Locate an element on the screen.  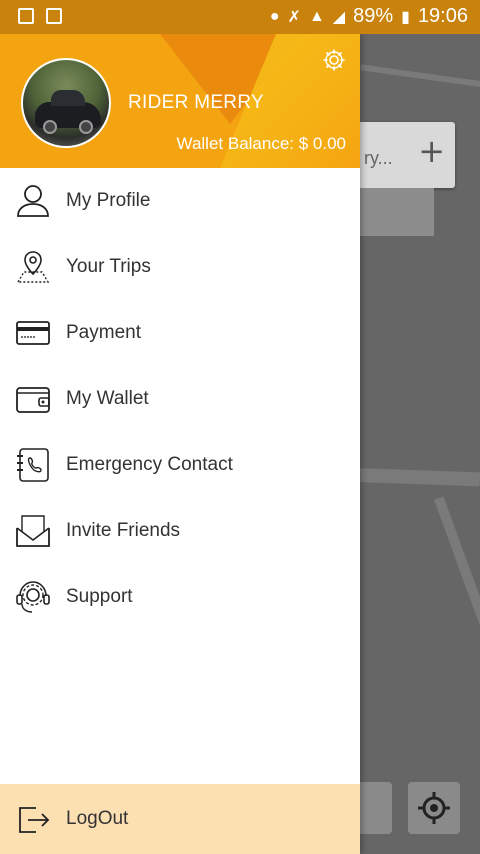
menu-item-my-wallet: My Wallet is located at coordinates (180, 399).